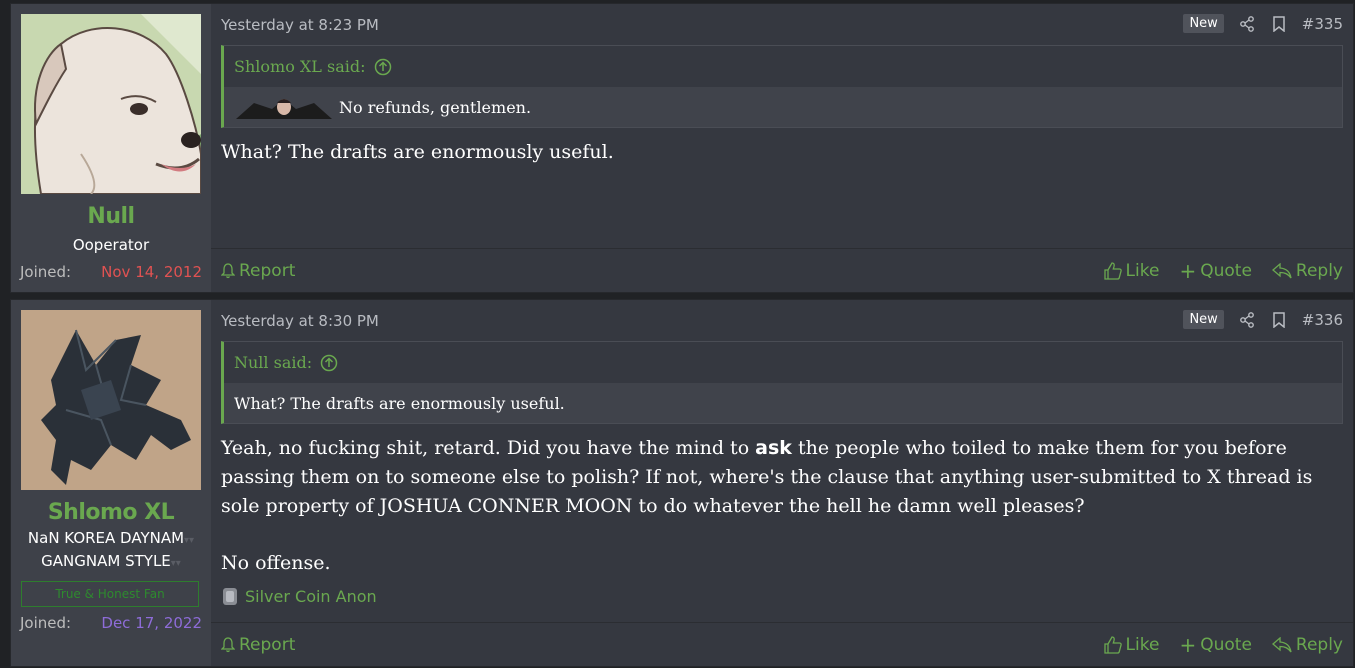  I want to click on joined-row: Joined: Dec 17, 2022, so click(111, 623).